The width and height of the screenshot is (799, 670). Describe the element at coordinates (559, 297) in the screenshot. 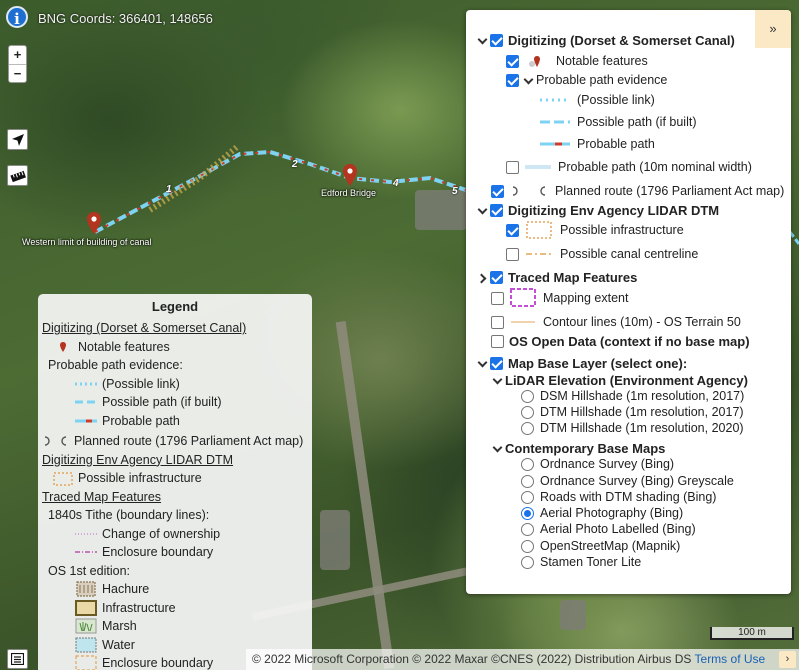

I see `layer-mapping-extent: Mapping extent` at that location.